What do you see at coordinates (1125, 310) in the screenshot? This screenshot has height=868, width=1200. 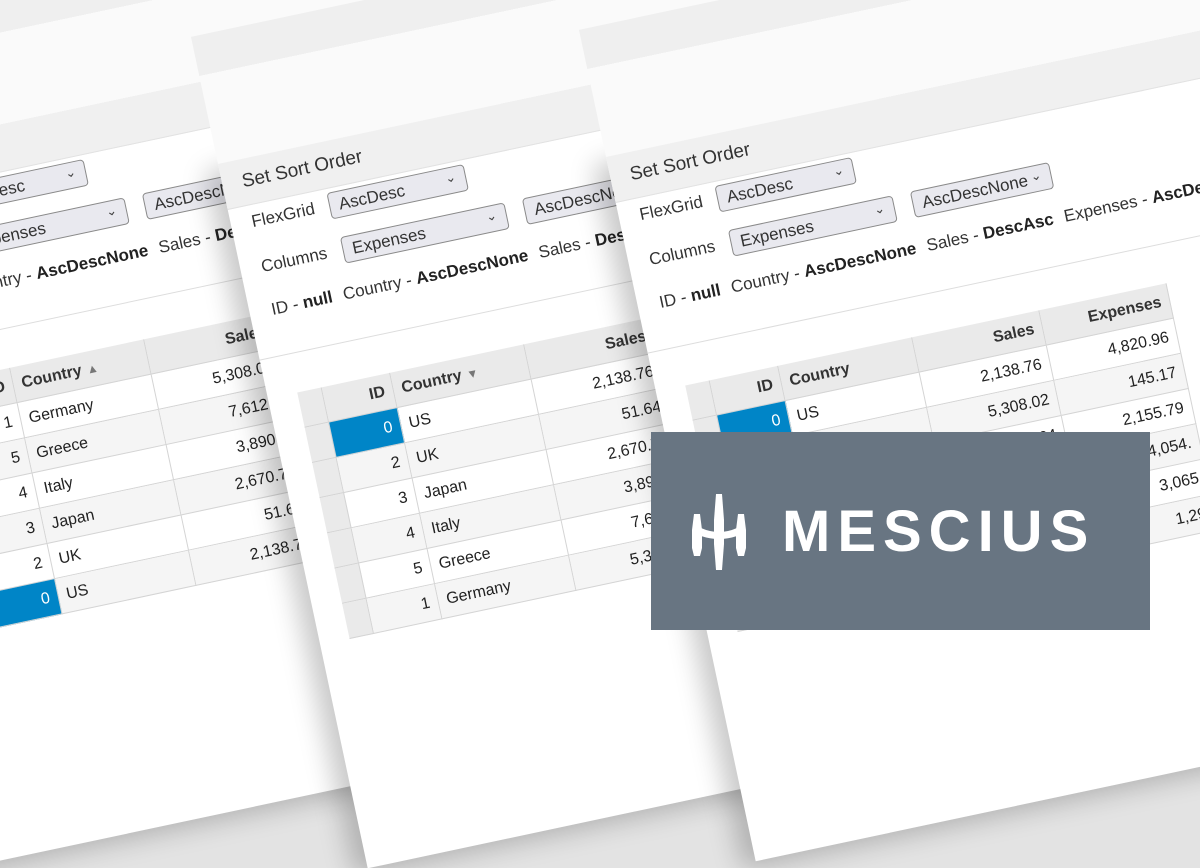 I see `column-header-label: Expenses` at bounding box center [1125, 310].